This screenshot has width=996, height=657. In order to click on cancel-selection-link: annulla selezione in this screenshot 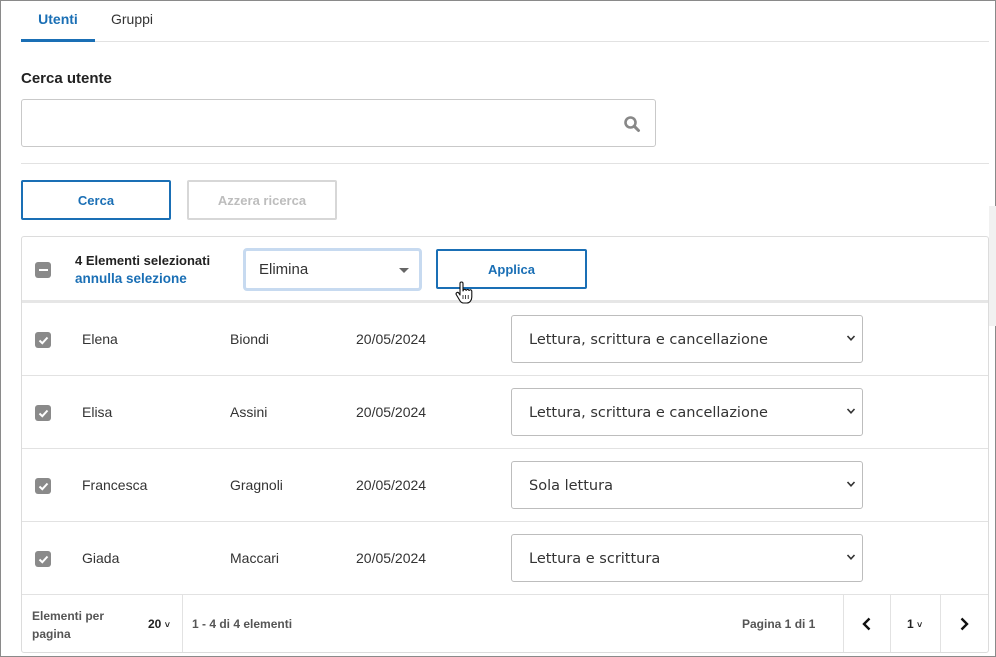, I will do `click(131, 278)`.